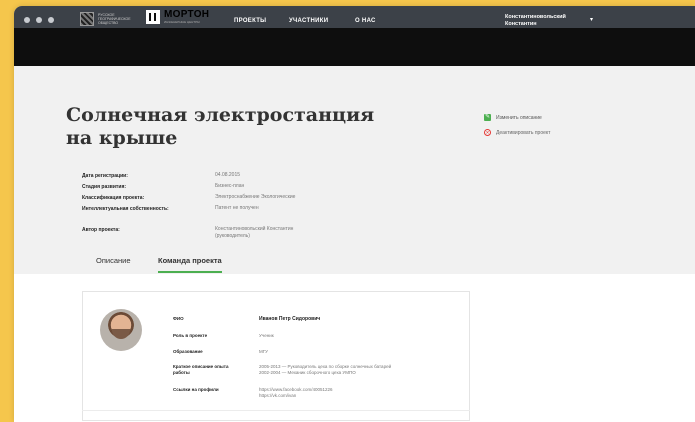  What do you see at coordinates (27, 20) in the screenshot?
I see `window-close-dot` at bounding box center [27, 20].